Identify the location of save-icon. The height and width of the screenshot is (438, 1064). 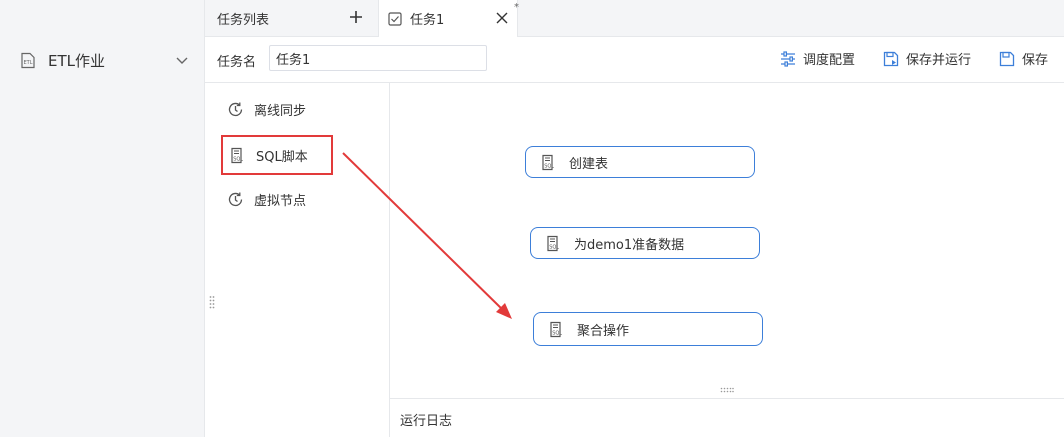
(1007, 58).